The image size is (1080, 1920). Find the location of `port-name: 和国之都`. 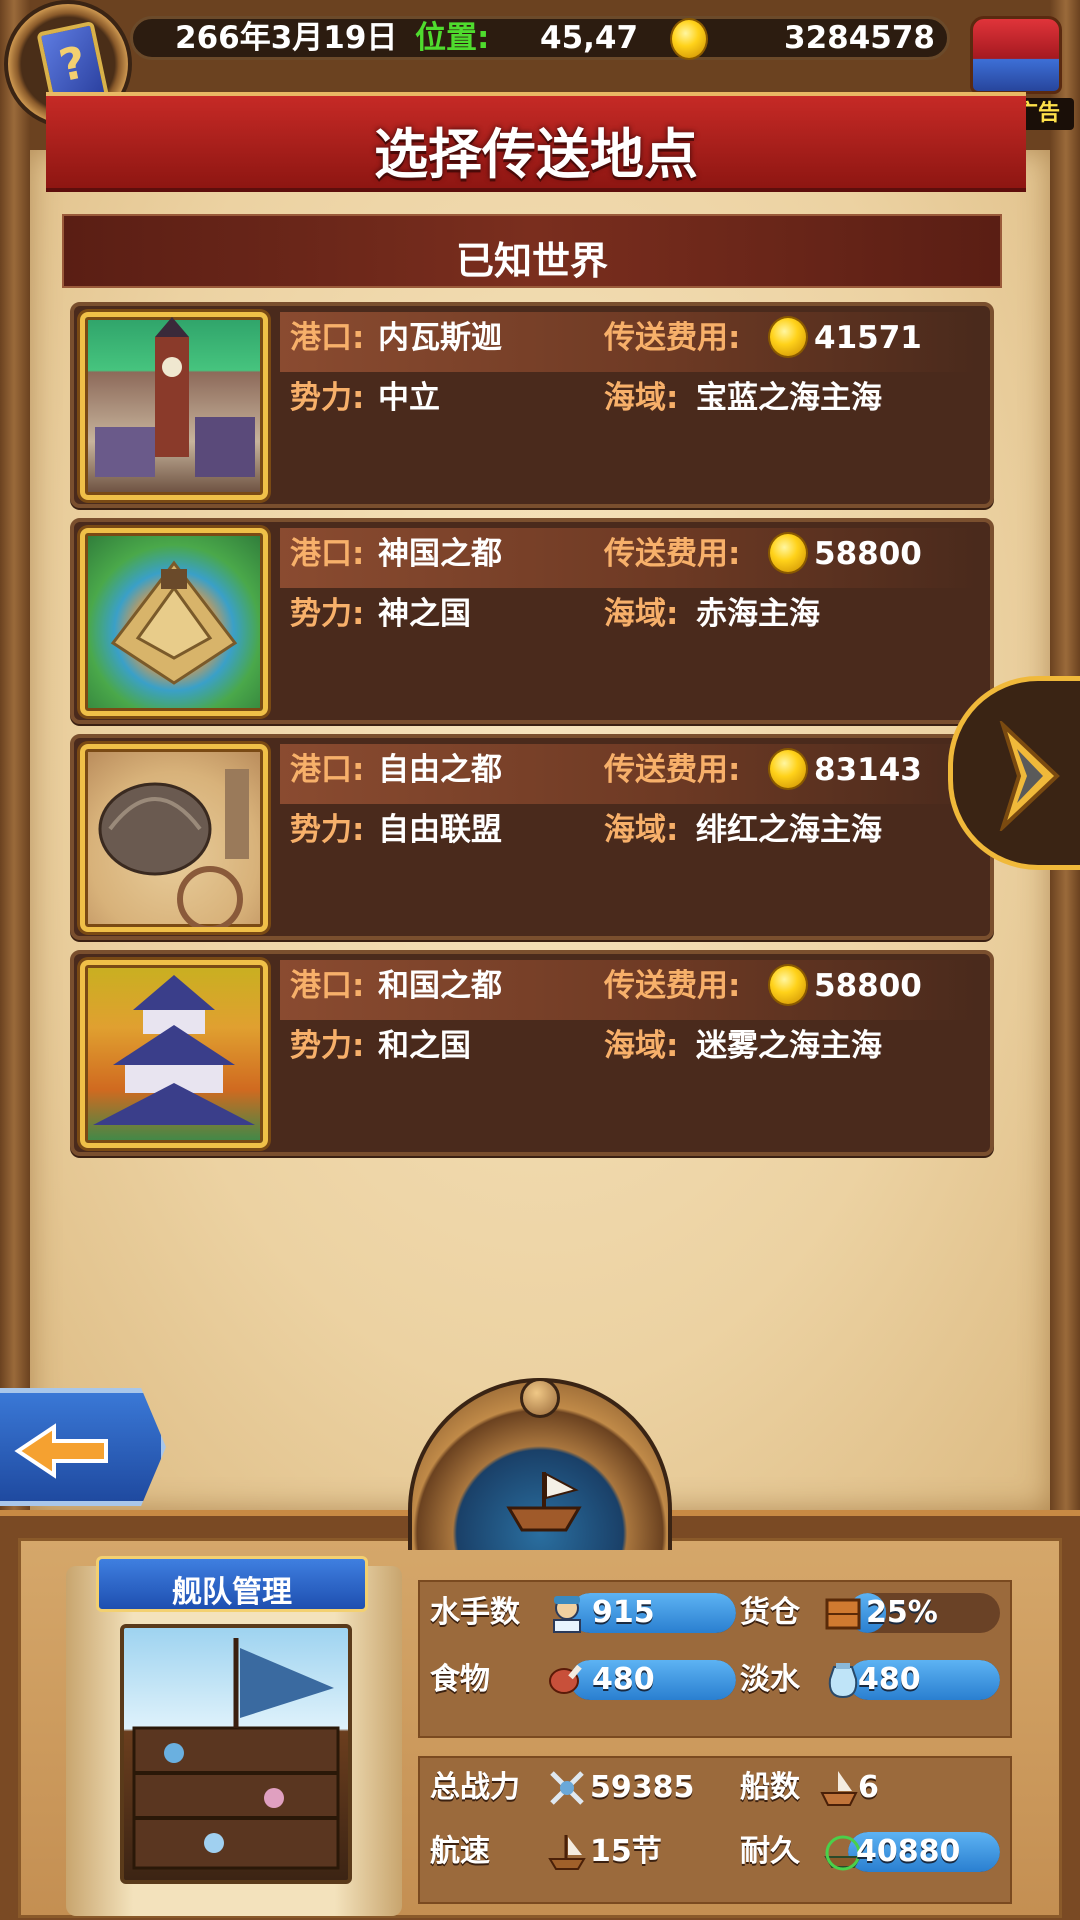

port-name: 和国之都 is located at coordinates (440, 986).